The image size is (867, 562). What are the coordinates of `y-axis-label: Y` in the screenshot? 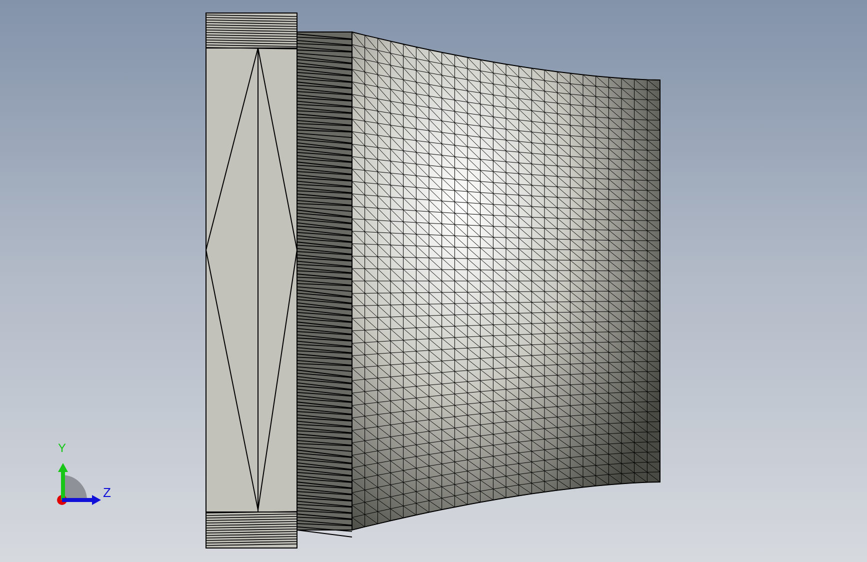 It's located at (62, 448).